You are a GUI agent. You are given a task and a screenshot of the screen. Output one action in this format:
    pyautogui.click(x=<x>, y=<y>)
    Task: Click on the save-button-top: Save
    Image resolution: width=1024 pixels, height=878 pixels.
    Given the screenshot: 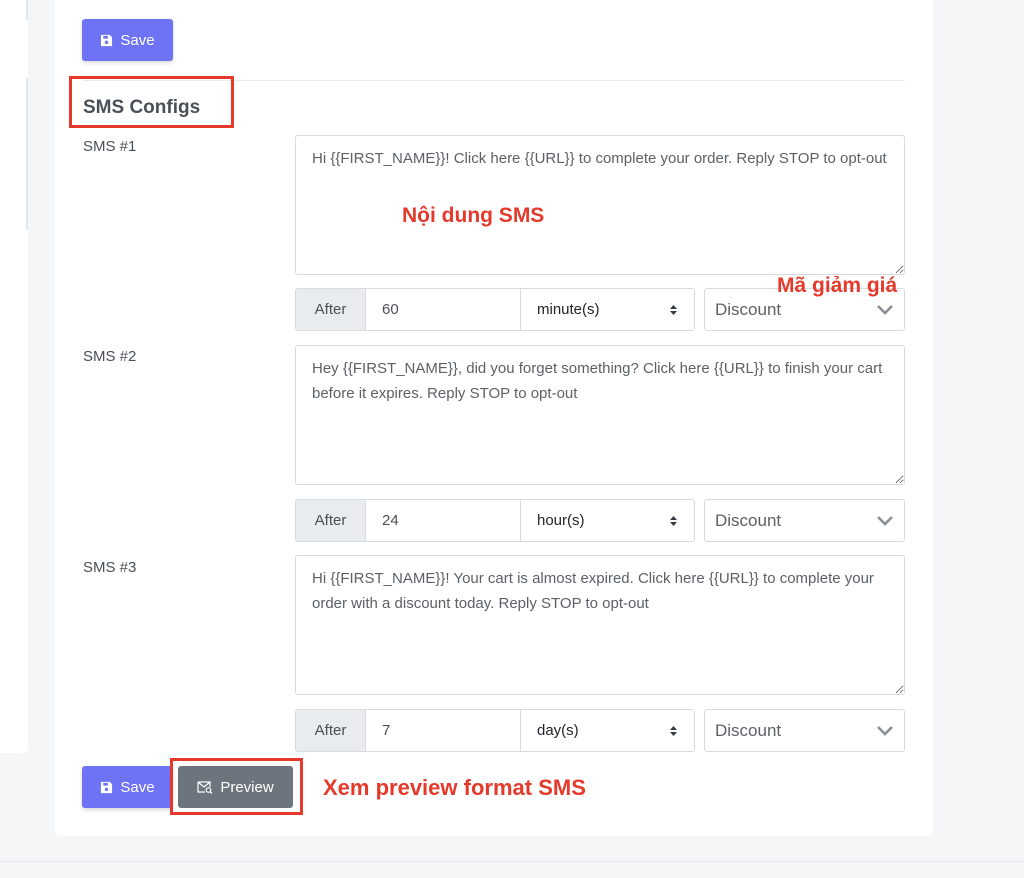 What is the action you would take?
    pyautogui.click(x=127, y=40)
    